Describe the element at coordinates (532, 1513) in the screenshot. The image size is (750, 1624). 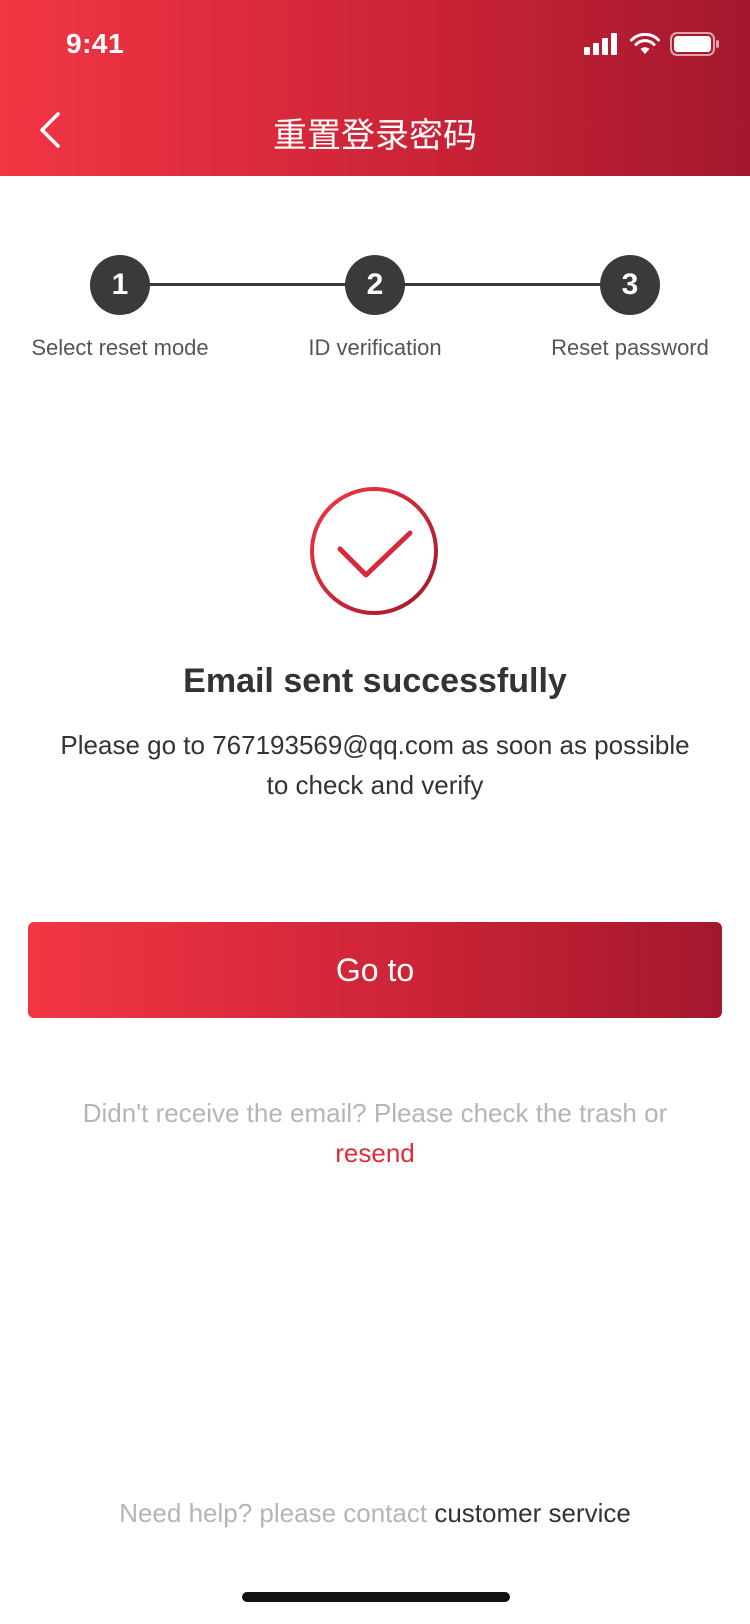
I see `customer-service-link: customer service` at that location.